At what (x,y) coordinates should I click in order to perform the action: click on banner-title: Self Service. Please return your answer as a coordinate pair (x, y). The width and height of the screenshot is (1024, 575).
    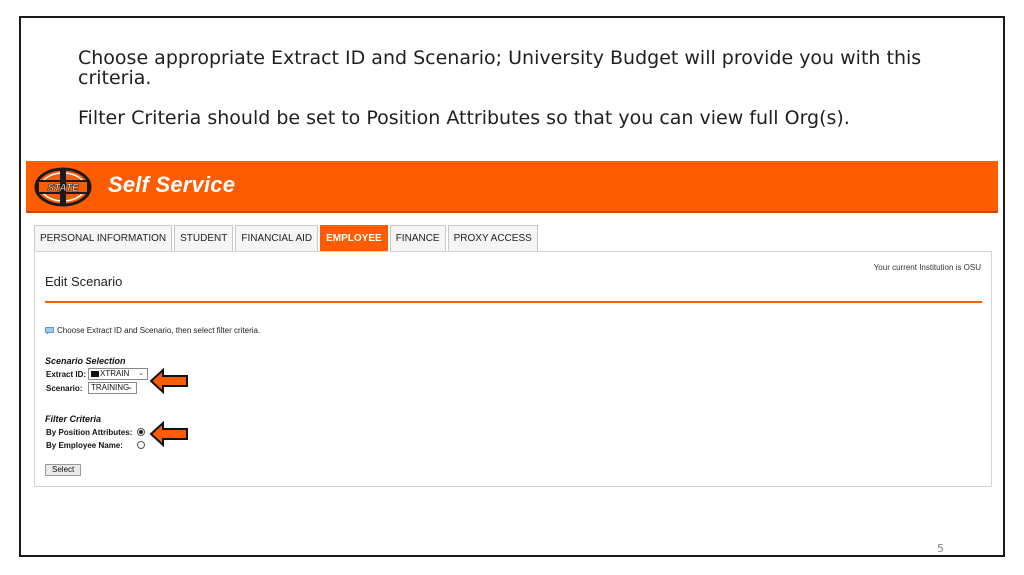
    Looking at the image, I should click on (172, 184).